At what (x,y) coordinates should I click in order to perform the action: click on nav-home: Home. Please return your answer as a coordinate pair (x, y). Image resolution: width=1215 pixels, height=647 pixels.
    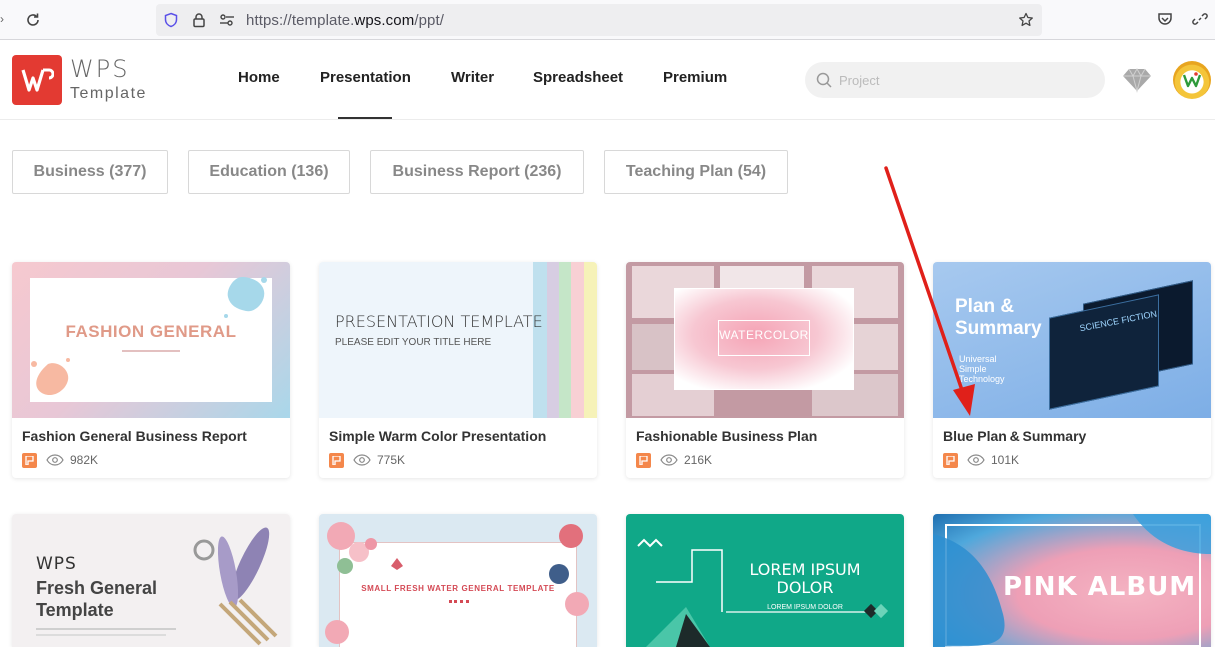
    Looking at the image, I should click on (259, 77).